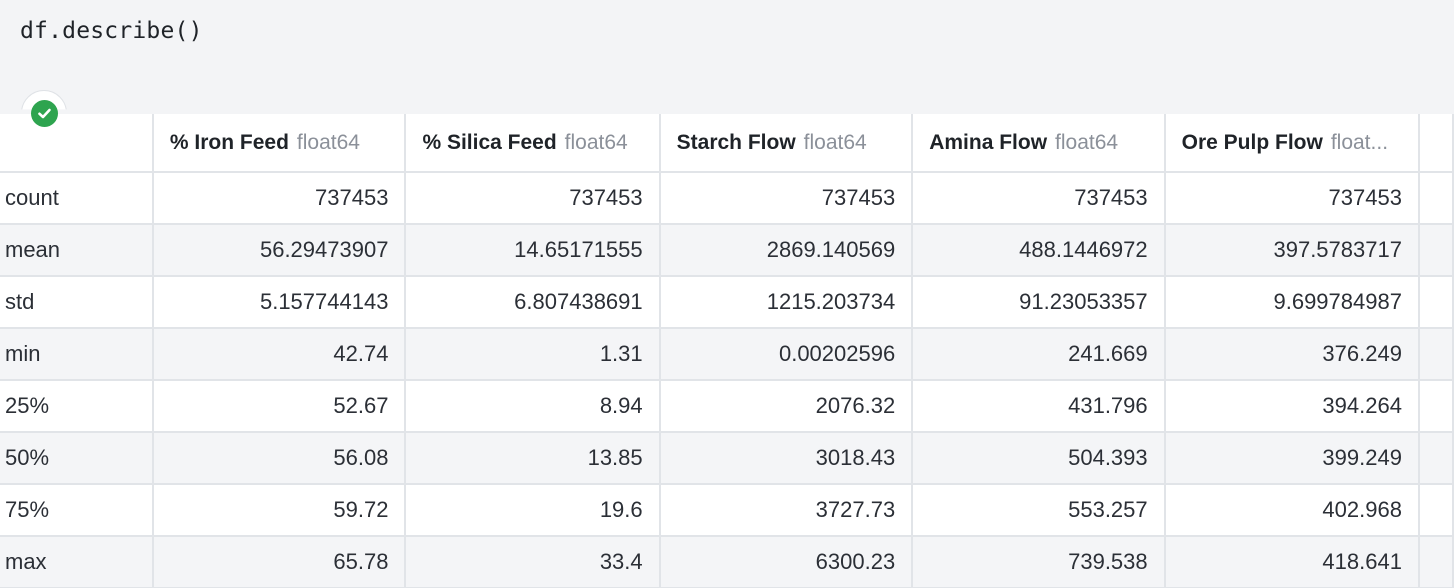 The image size is (1454, 588). Describe the element at coordinates (786, 562) in the screenshot. I see `table-cell: 6300.23` at that location.